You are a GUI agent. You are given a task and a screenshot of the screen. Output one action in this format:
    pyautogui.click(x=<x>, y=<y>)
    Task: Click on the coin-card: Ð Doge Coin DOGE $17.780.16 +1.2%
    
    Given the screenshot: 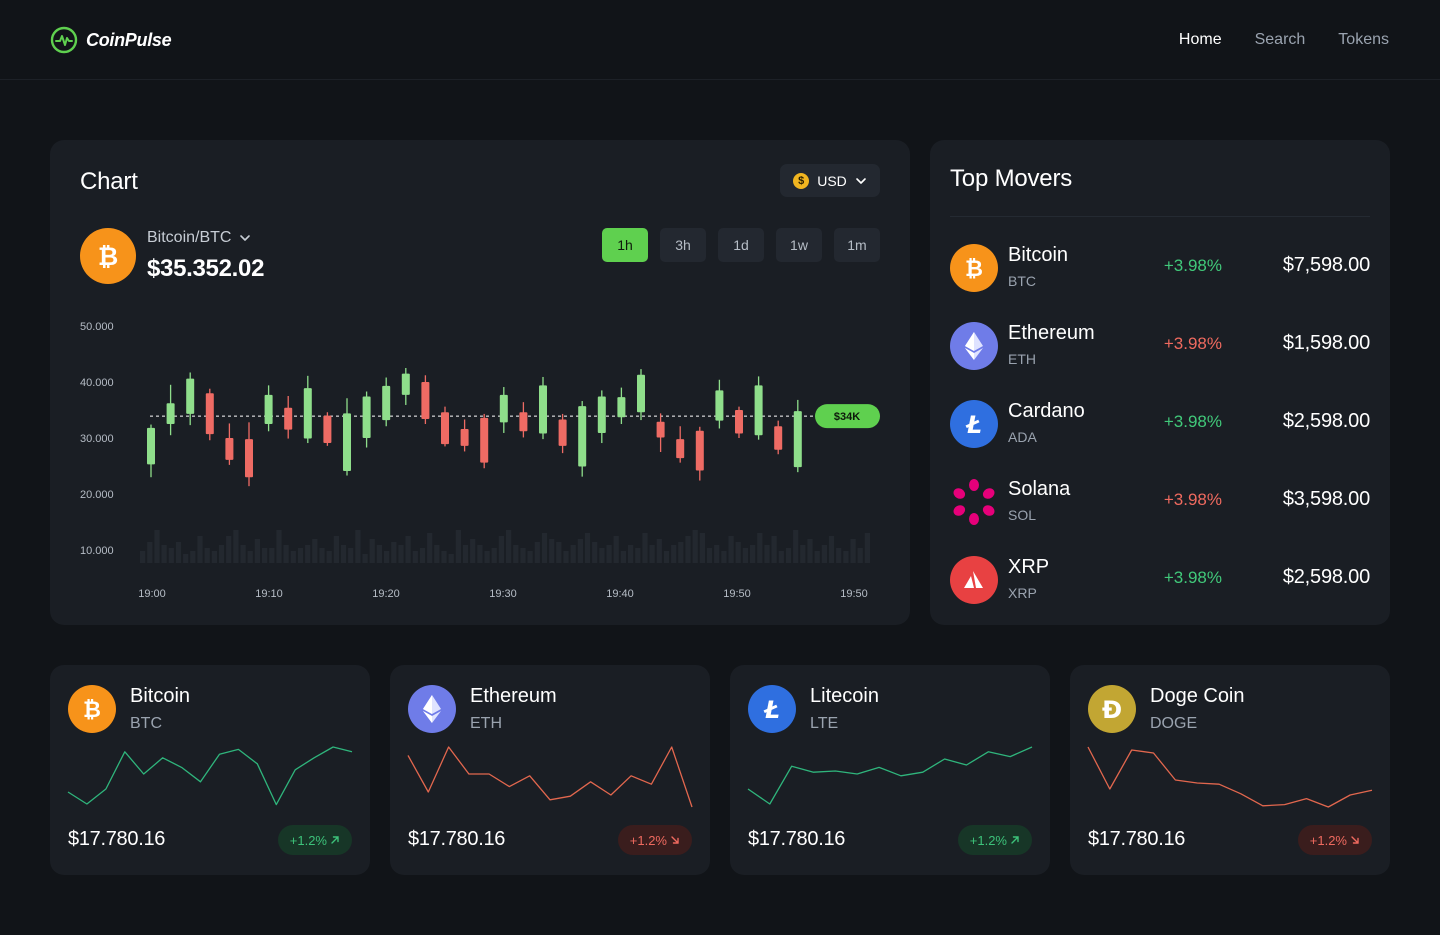 What is the action you would take?
    pyautogui.click(x=1230, y=770)
    